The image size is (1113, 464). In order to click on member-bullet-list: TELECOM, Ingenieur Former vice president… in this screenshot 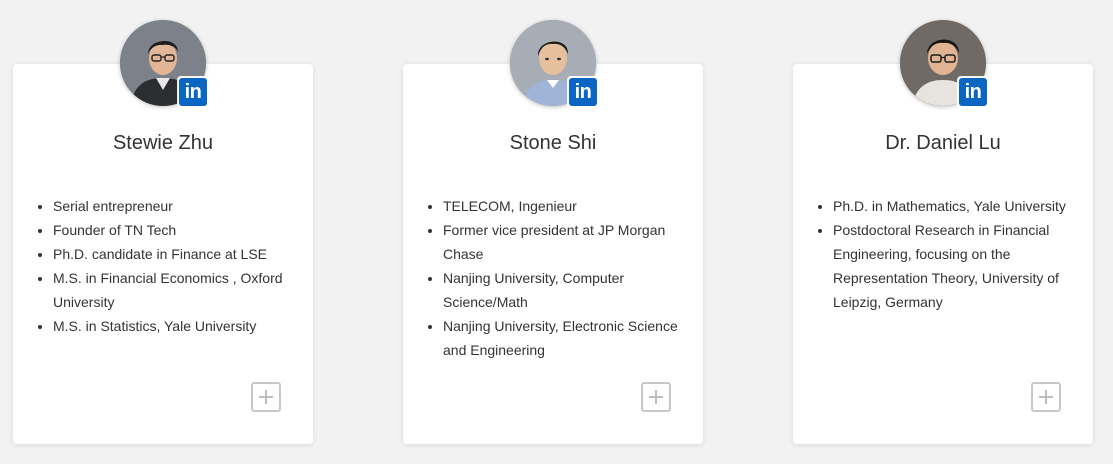, I will do `click(553, 278)`.